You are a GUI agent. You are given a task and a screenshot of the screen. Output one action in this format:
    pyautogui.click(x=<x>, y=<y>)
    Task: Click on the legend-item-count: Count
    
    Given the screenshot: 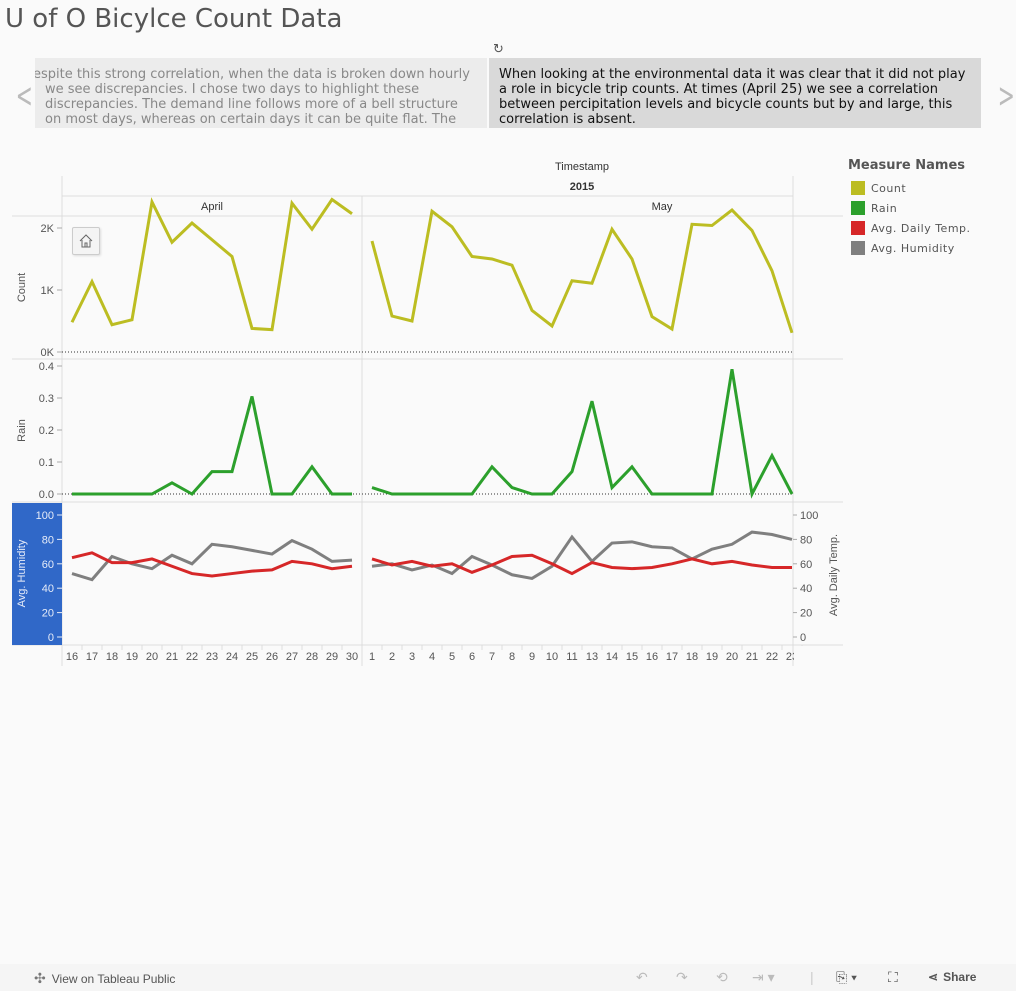 What is the action you would take?
    pyautogui.click(x=909, y=188)
    